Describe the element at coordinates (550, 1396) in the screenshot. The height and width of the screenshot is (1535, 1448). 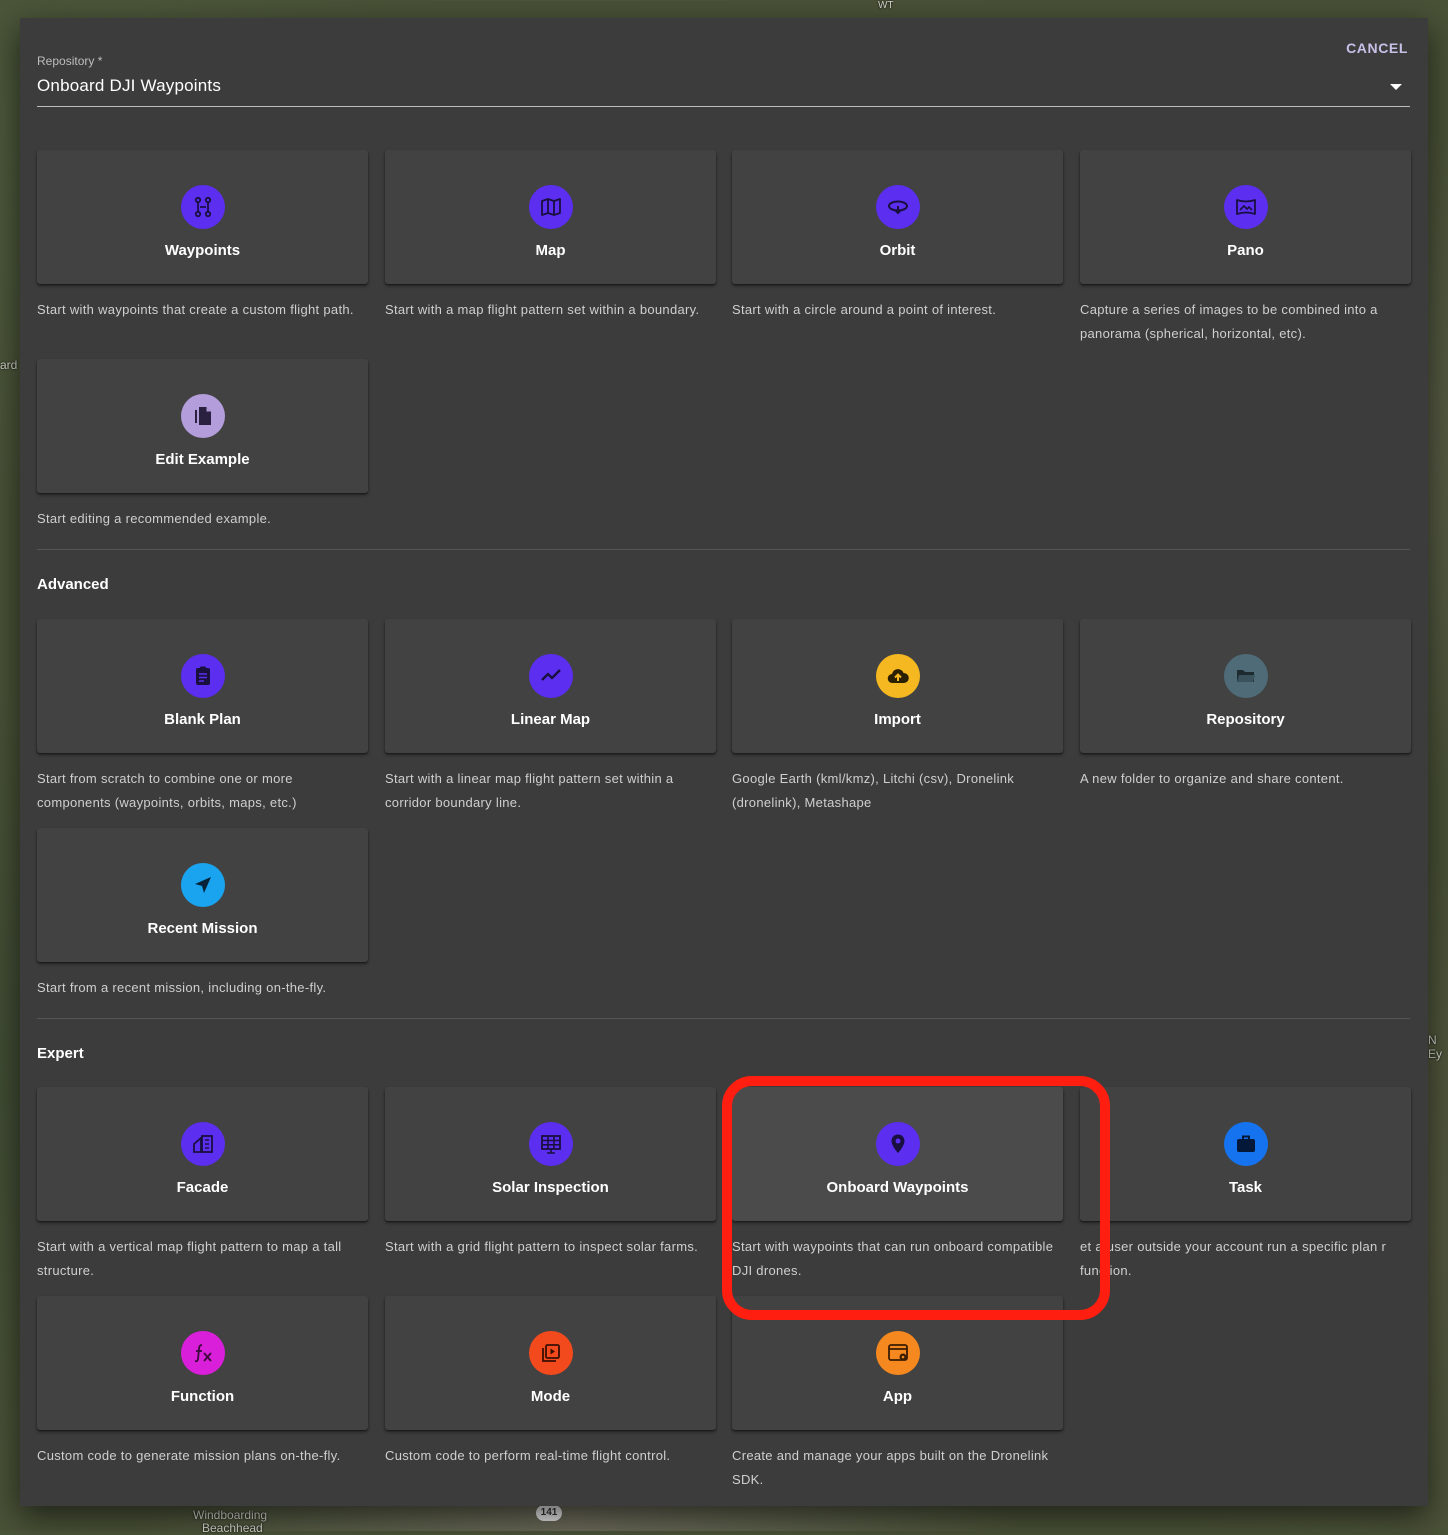
I see `tile-title: Mode` at that location.